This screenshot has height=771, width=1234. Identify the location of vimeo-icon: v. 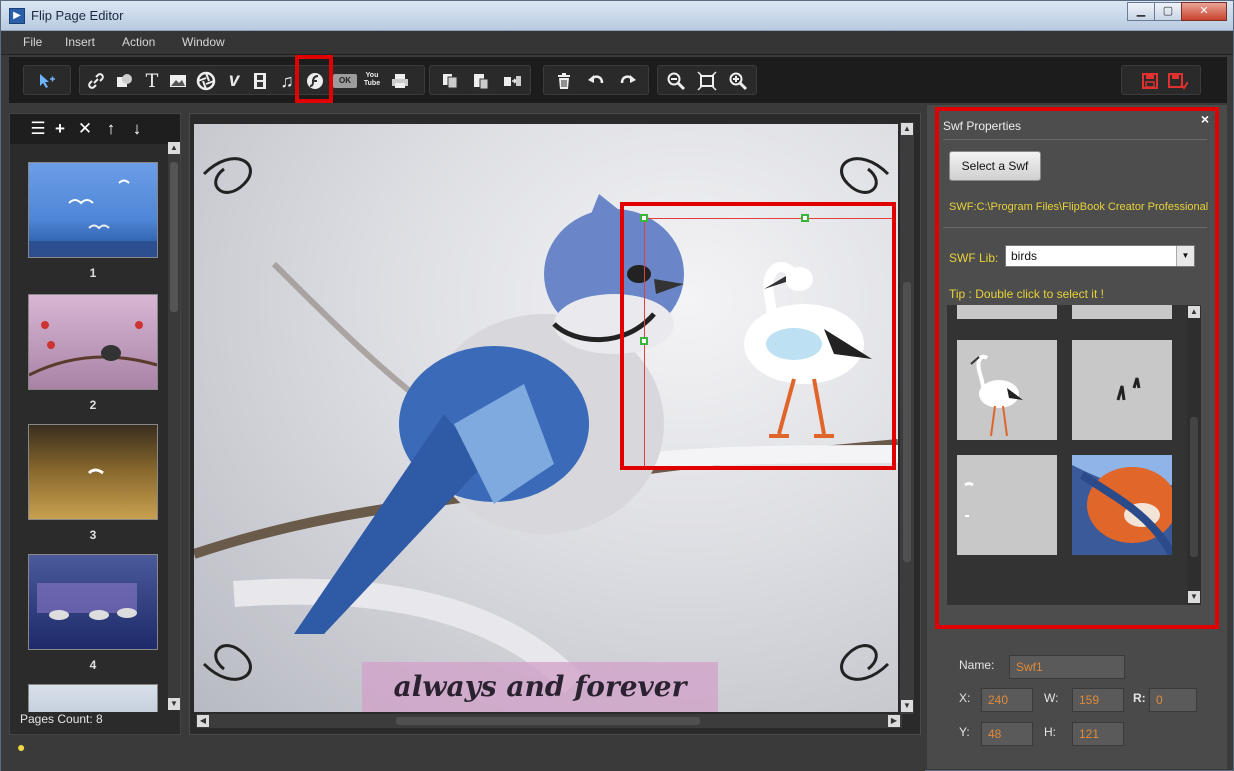
(234, 81).